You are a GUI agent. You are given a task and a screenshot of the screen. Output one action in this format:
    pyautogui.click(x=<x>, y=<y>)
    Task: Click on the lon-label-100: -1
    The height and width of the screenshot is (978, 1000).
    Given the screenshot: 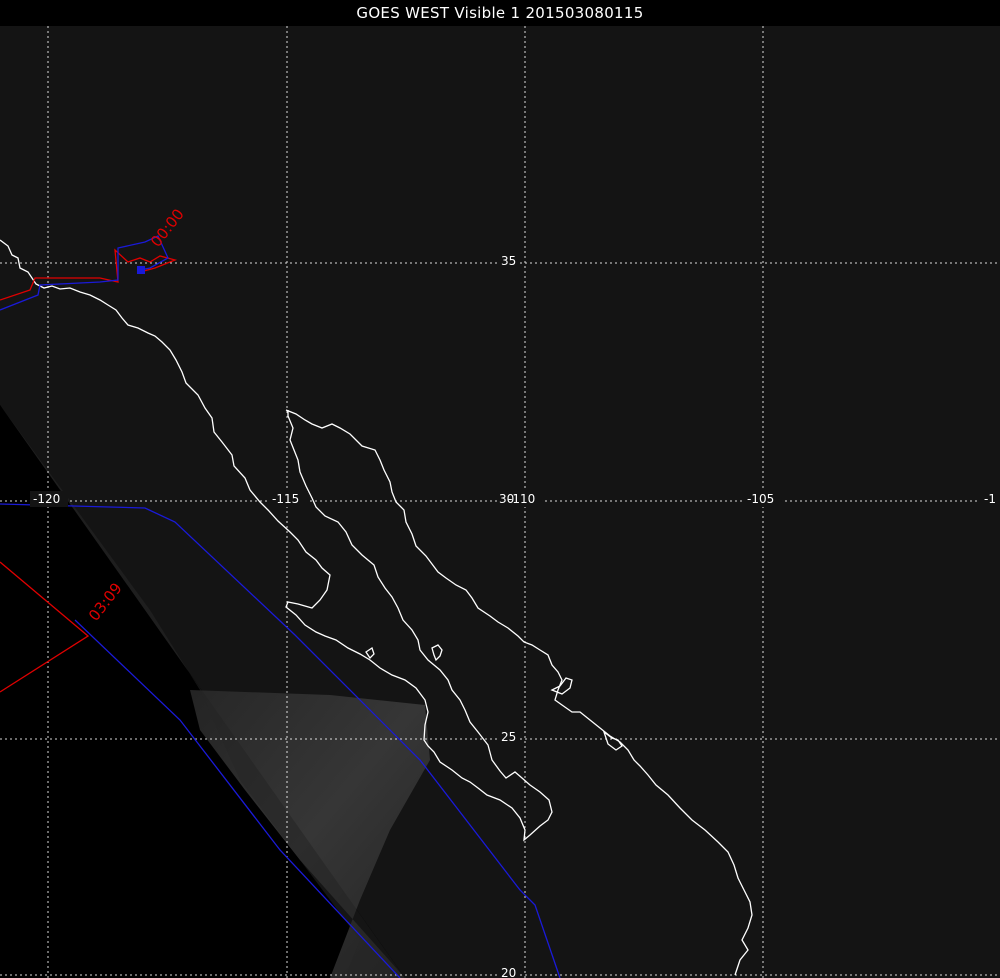 What is the action you would take?
    pyautogui.click(x=990, y=499)
    